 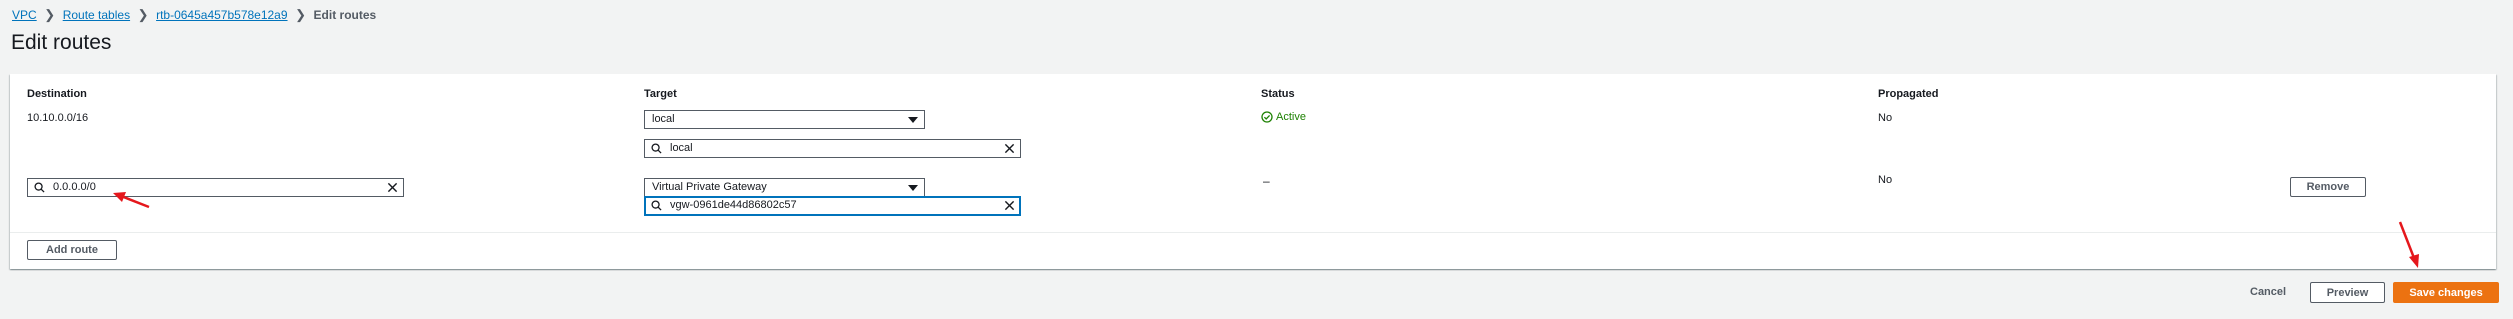 I want to click on route-destination-text: 10.10.0.0/16, so click(x=58, y=118).